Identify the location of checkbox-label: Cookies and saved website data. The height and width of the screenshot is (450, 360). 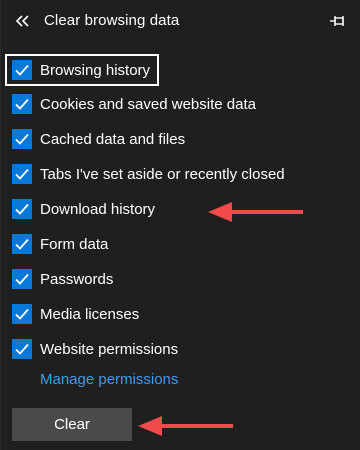
(148, 104).